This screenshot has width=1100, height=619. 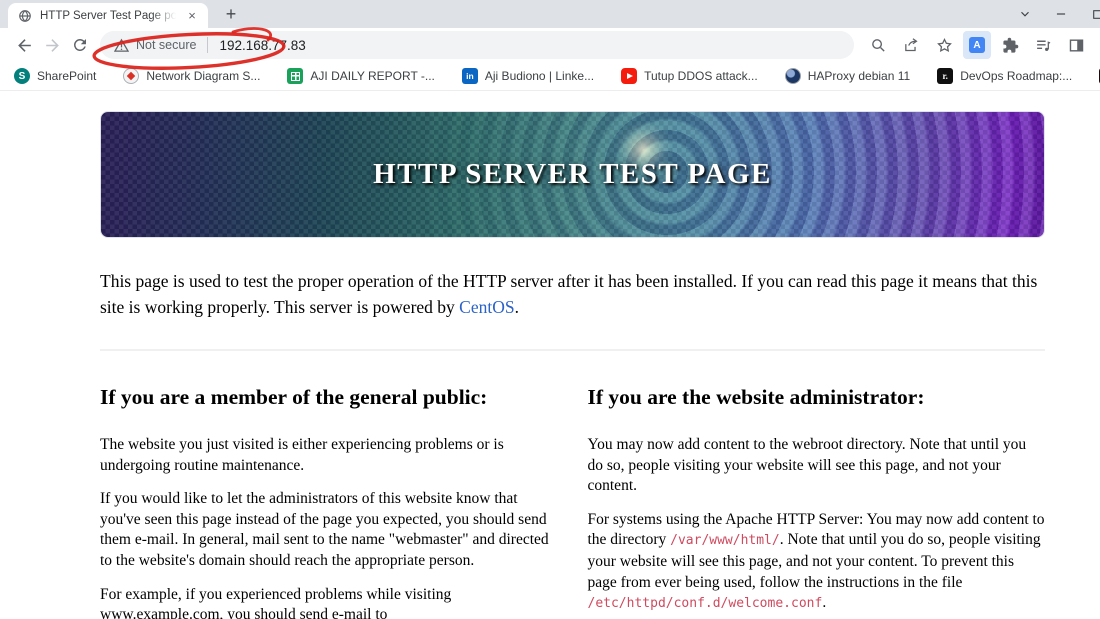 I want to click on translate-extension-icon: A, so click(x=977, y=45).